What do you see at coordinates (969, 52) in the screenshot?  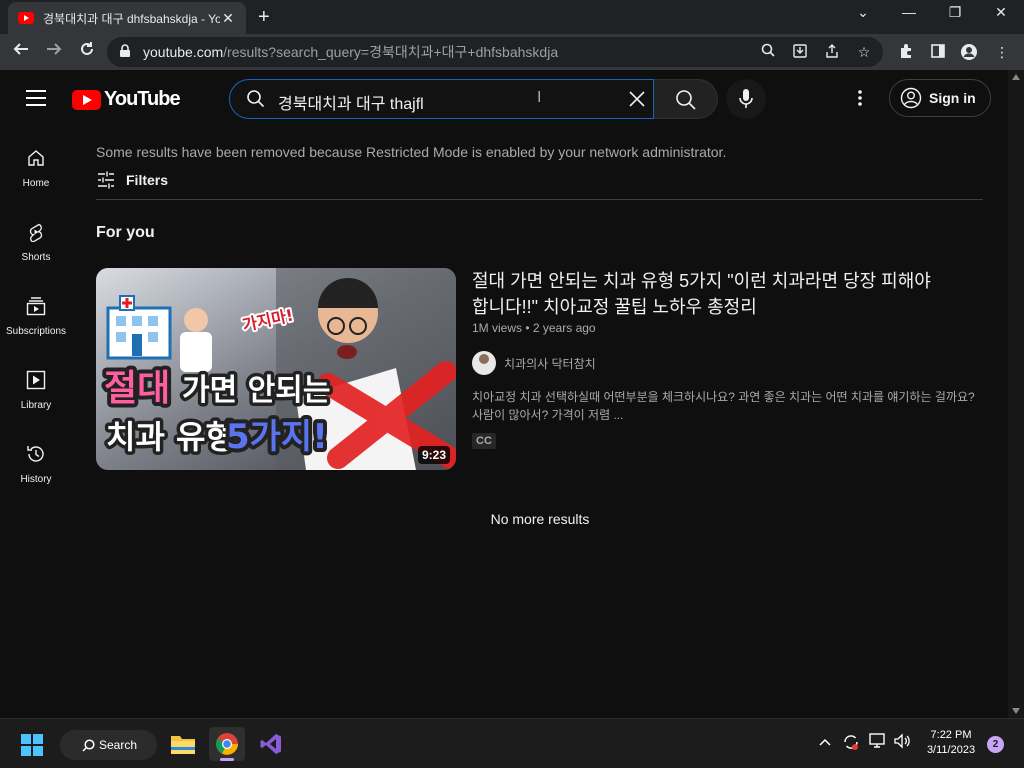 I see `profile-icon` at bounding box center [969, 52].